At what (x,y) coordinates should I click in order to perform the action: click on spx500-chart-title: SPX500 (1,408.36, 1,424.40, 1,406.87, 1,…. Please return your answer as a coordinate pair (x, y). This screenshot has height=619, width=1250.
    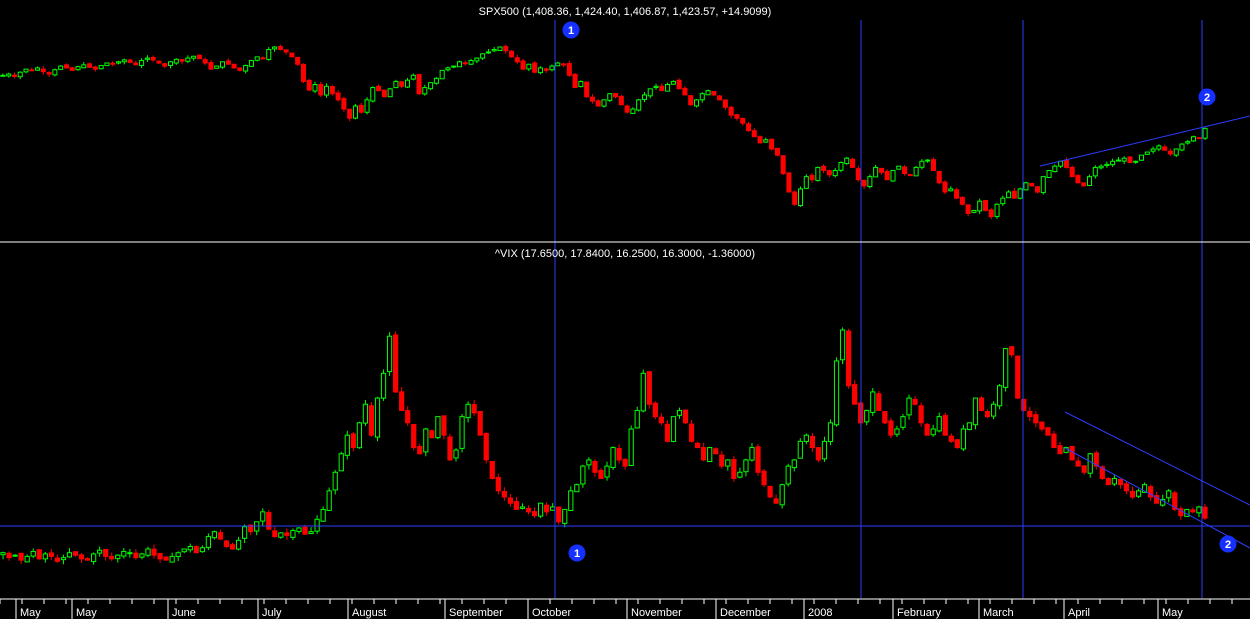
    Looking at the image, I should click on (625, 12).